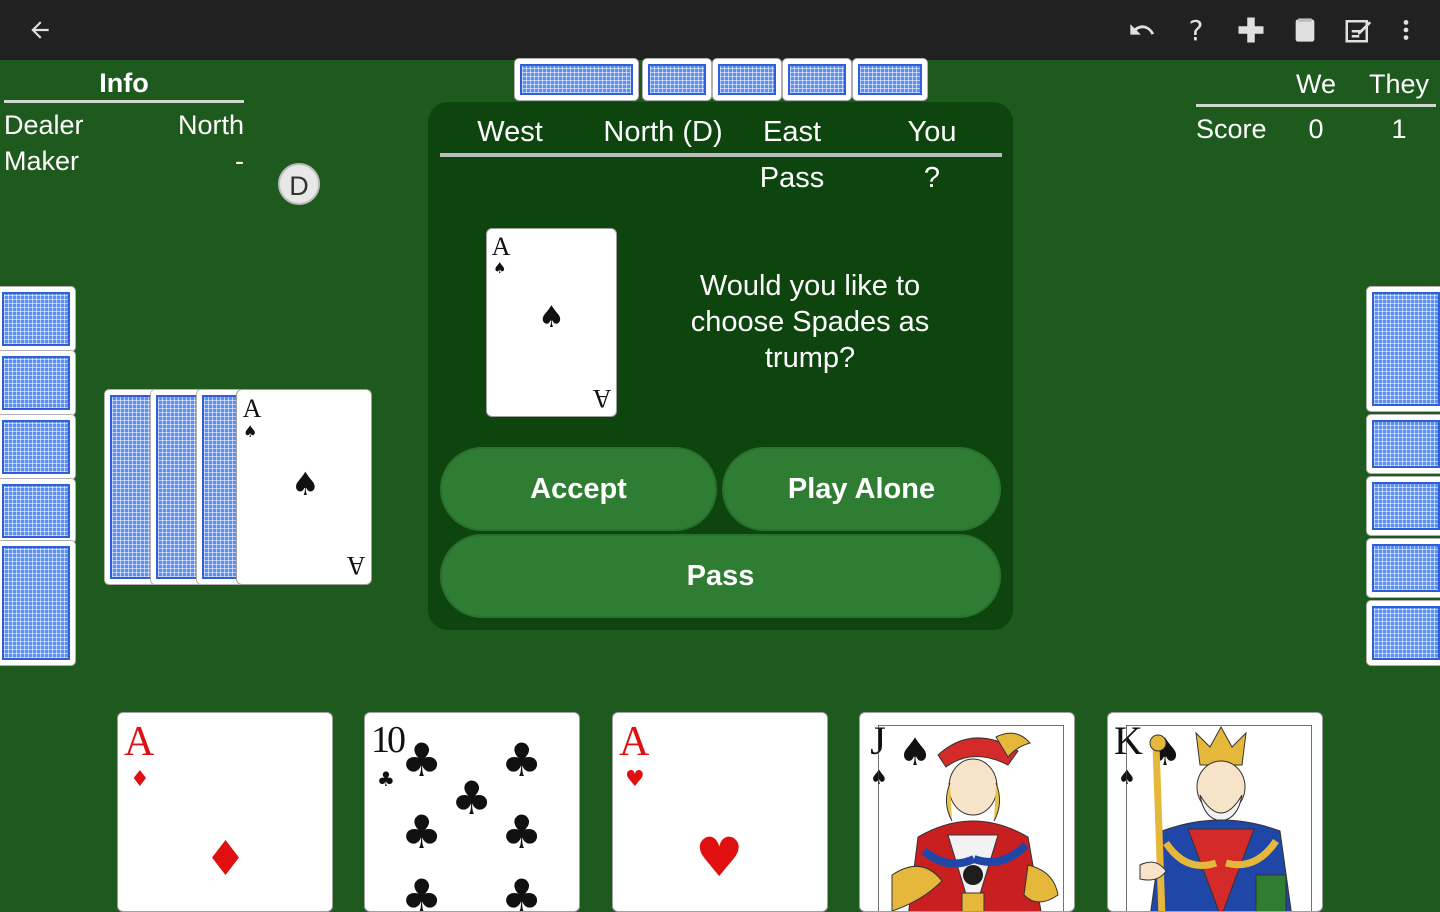 The height and width of the screenshot is (912, 1440). I want to click on bid-you: ?, so click(932, 178).